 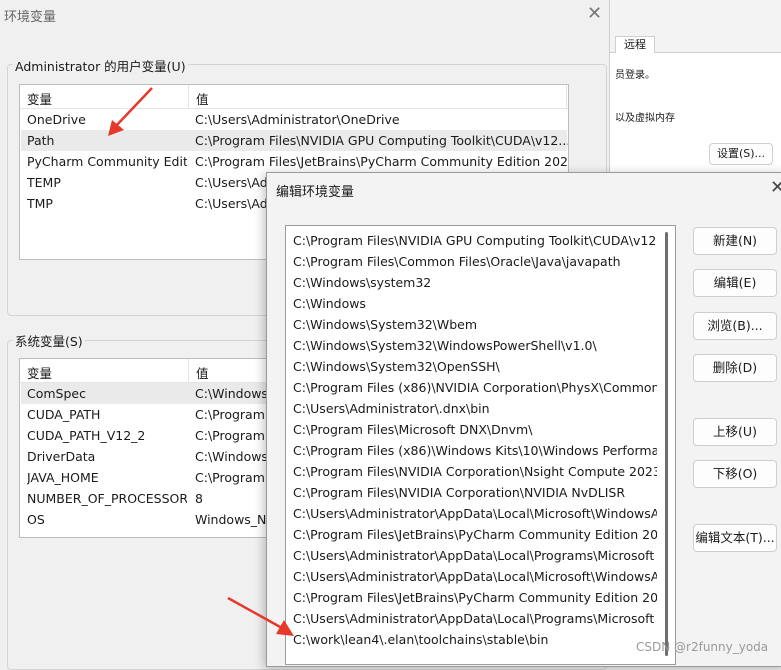 What do you see at coordinates (49, 340) in the screenshot?
I see `system-variables-label: 系统变量(S)` at bounding box center [49, 340].